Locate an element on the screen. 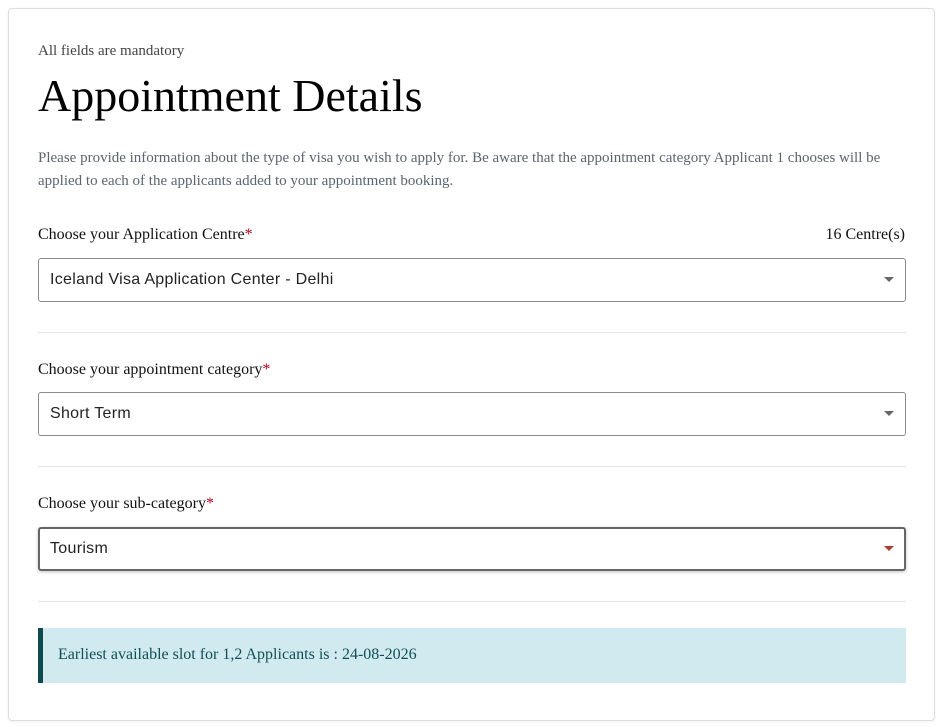  subcategory-label: Choose your sub-category* is located at coordinates (126, 504).